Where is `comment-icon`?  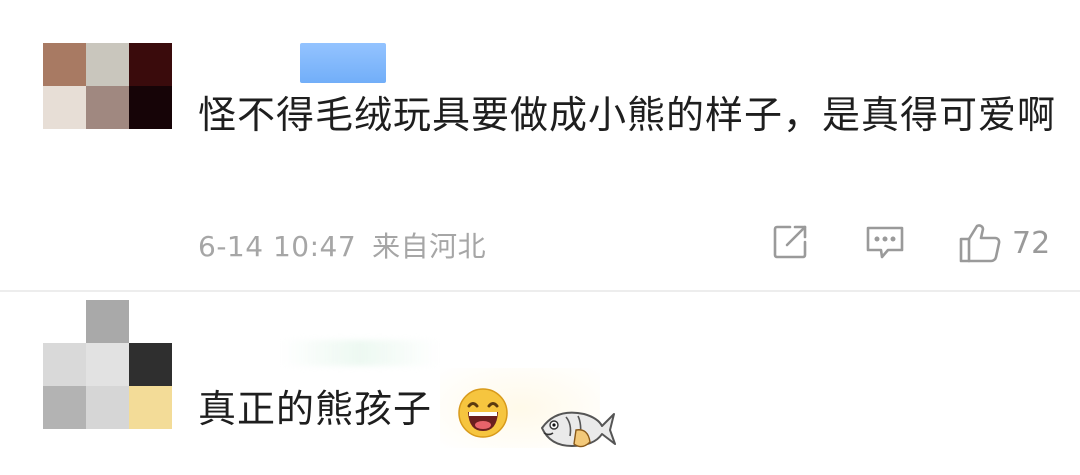 comment-icon is located at coordinates (885, 242).